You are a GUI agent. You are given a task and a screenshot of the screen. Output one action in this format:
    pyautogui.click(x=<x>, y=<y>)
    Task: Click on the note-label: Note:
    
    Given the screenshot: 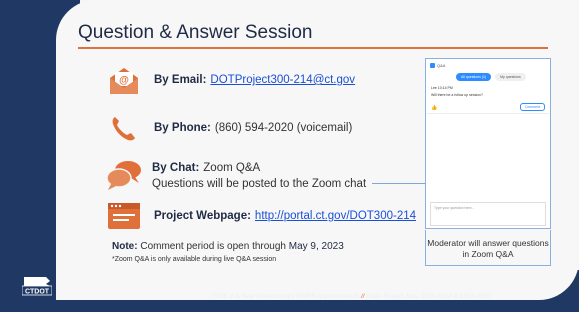 What is the action you would take?
    pyautogui.click(x=125, y=246)
    